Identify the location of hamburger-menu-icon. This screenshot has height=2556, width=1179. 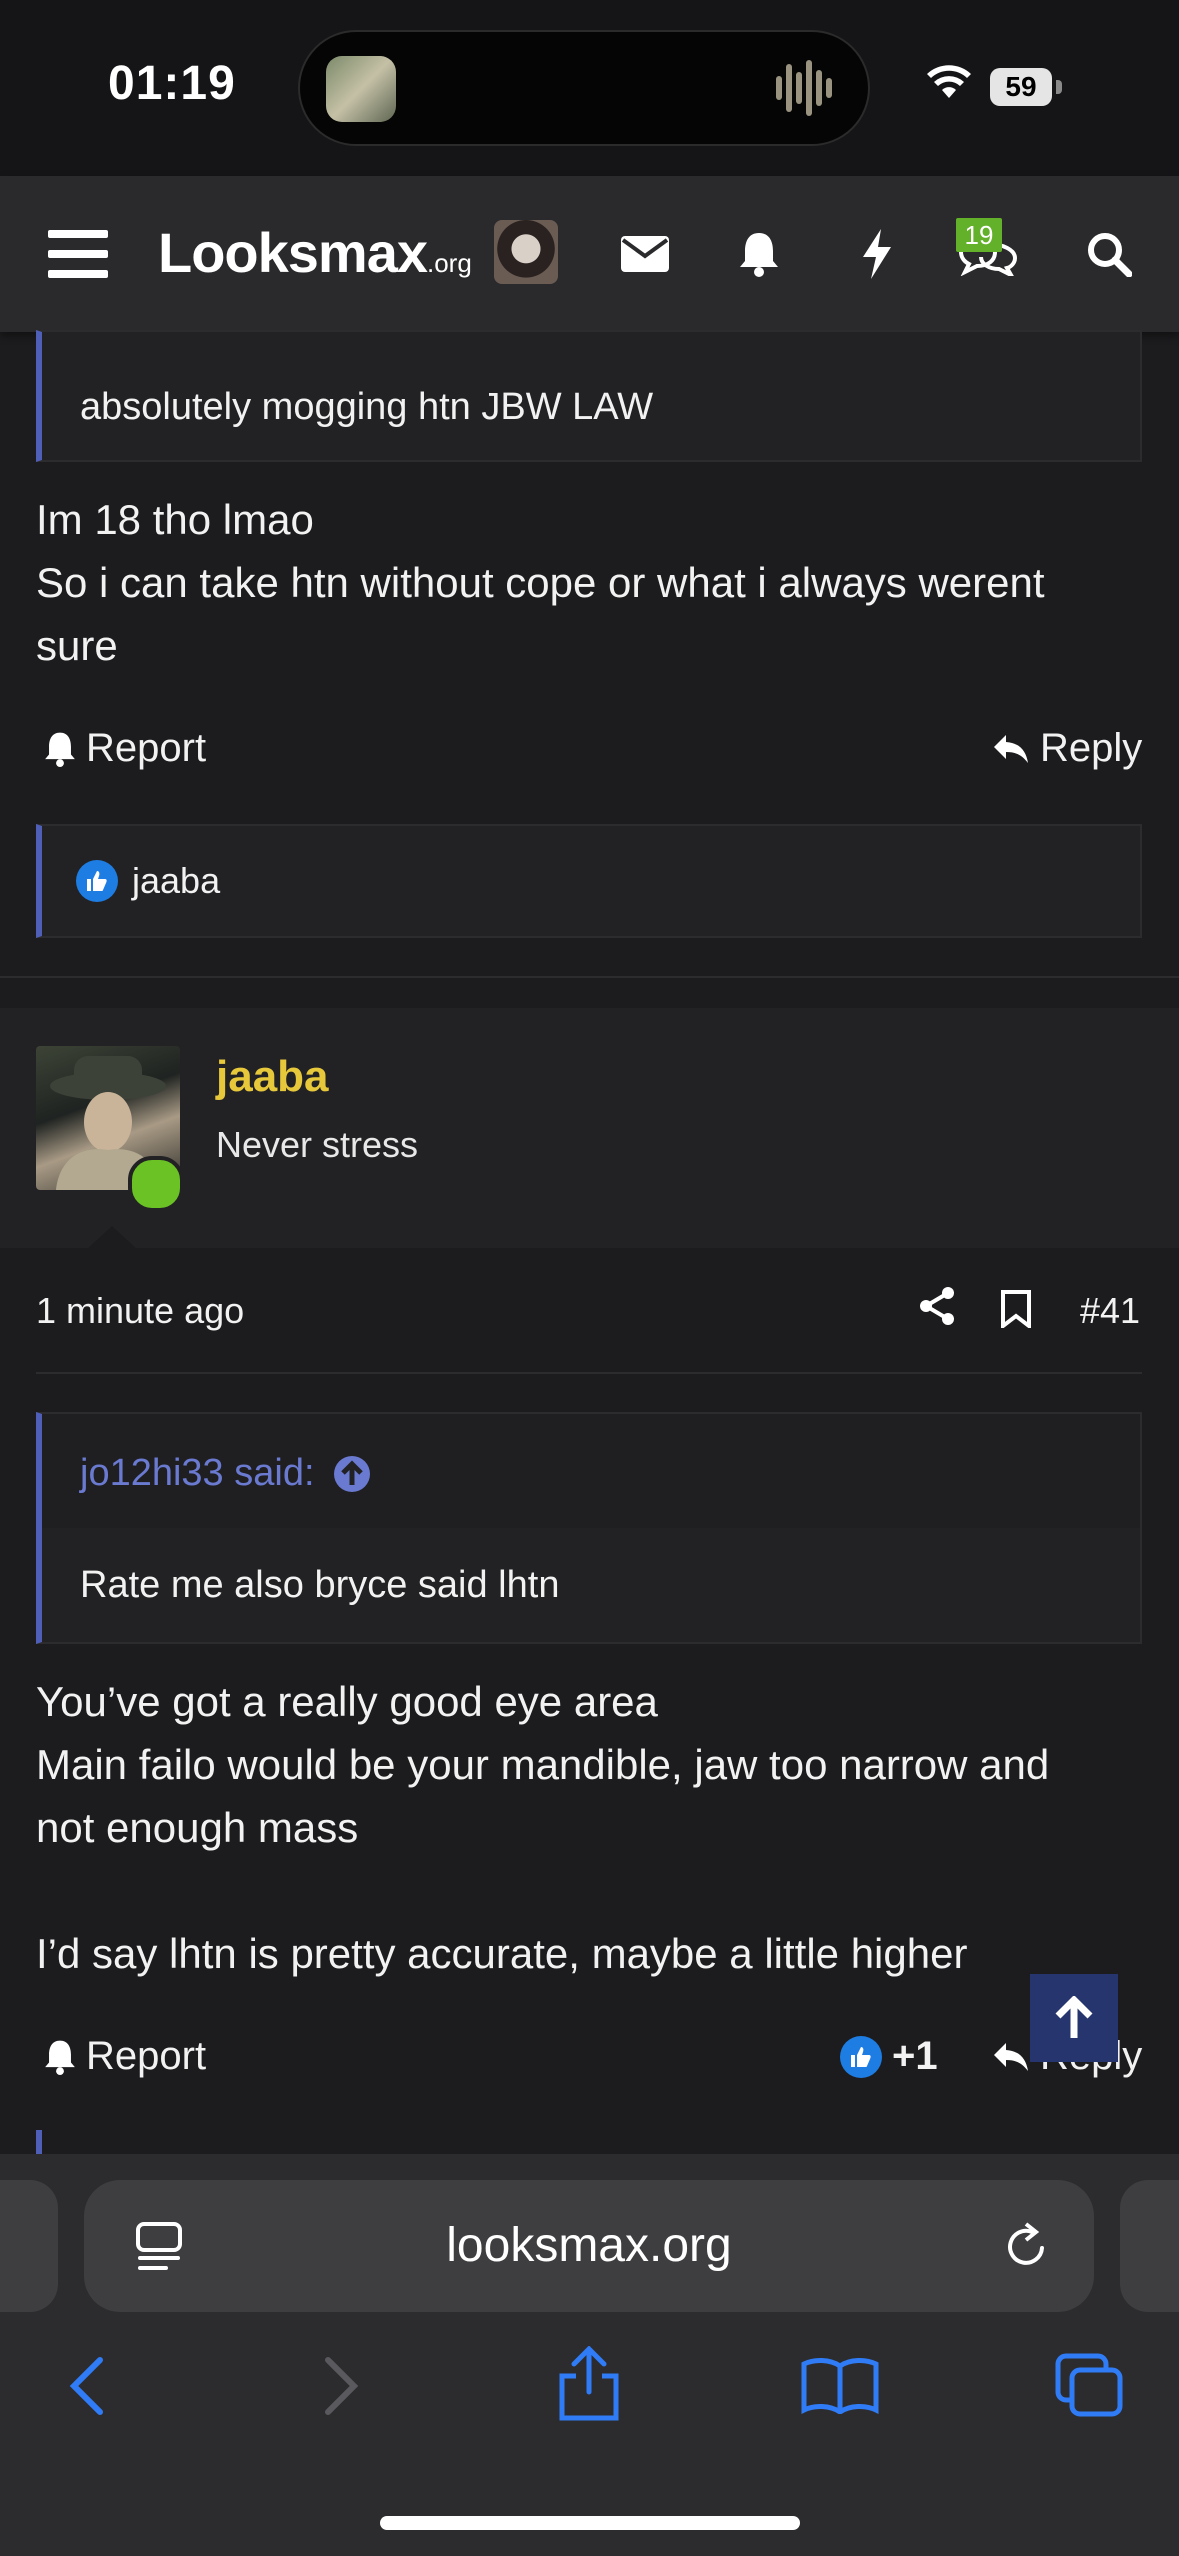
(78, 254).